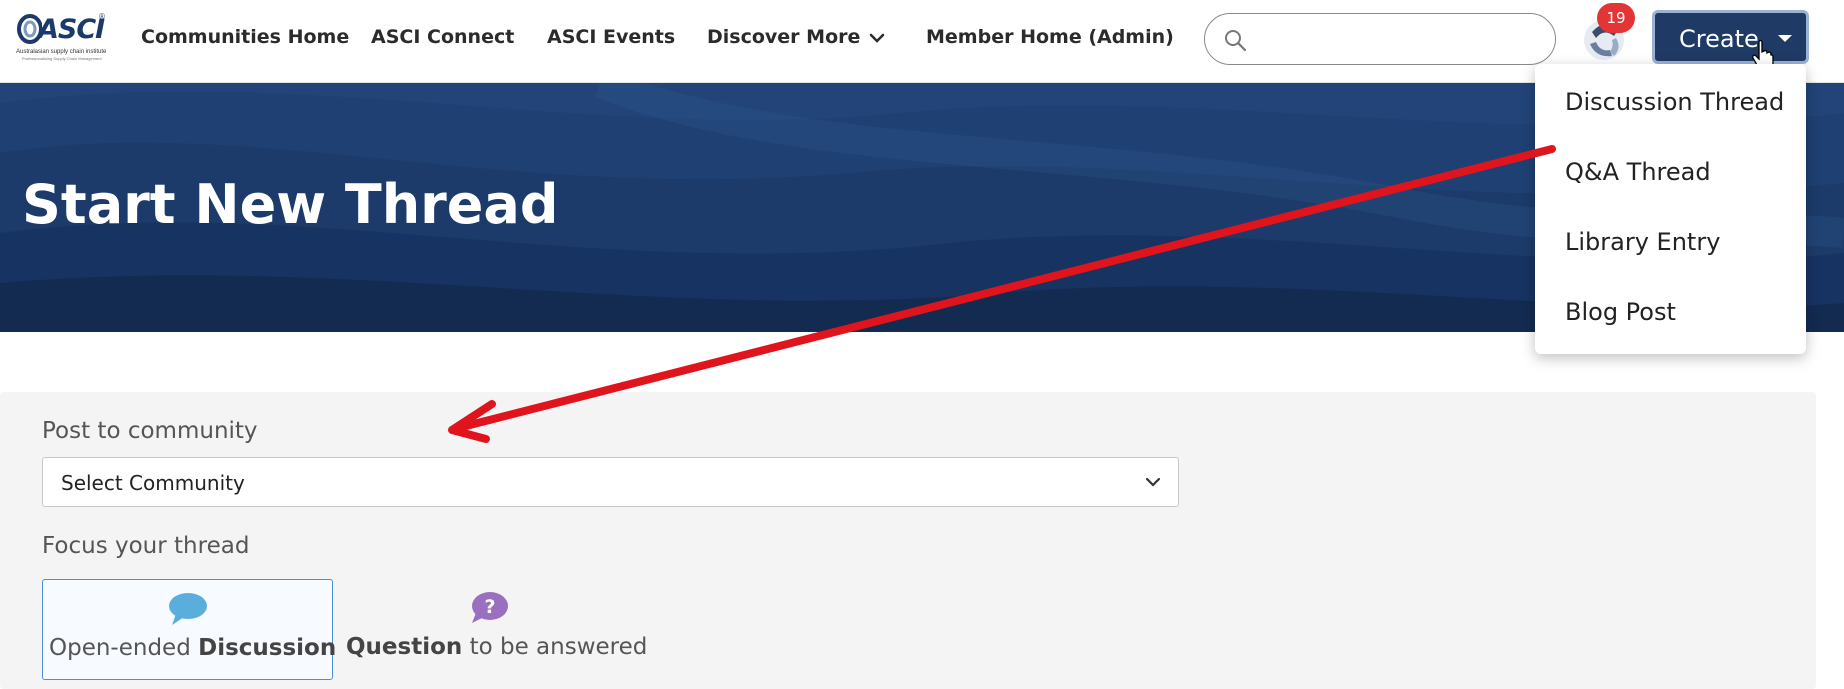  I want to click on focus-option-discussion: Open-ended Discussion, so click(189, 629).